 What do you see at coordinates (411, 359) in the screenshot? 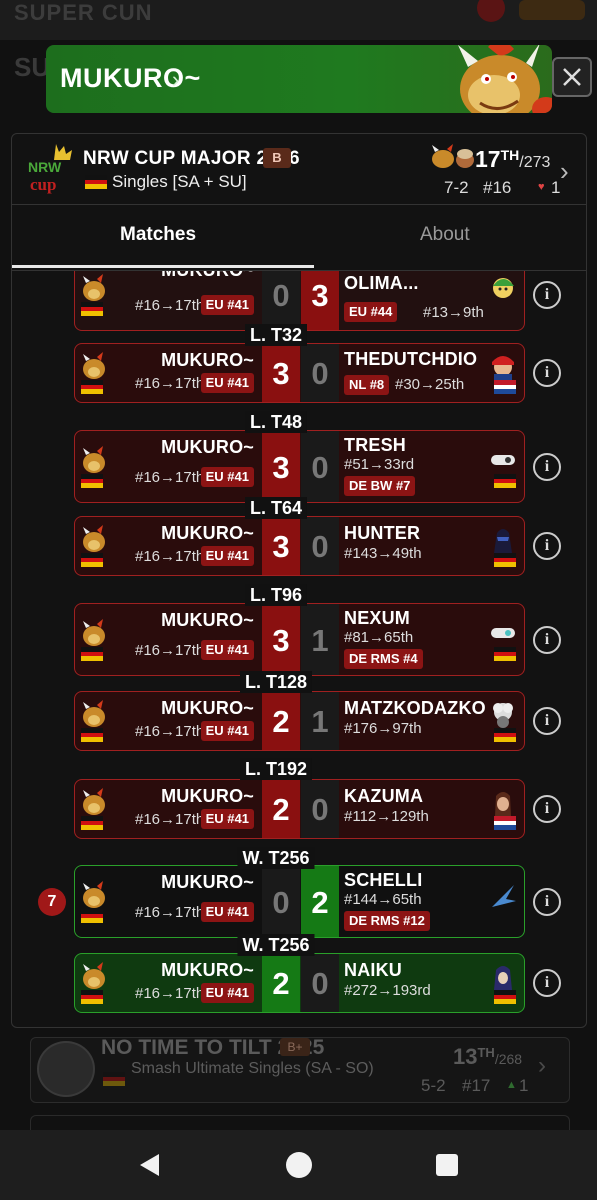
I see `player-name: THEDUTCHDIO` at bounding box center [411, 359].